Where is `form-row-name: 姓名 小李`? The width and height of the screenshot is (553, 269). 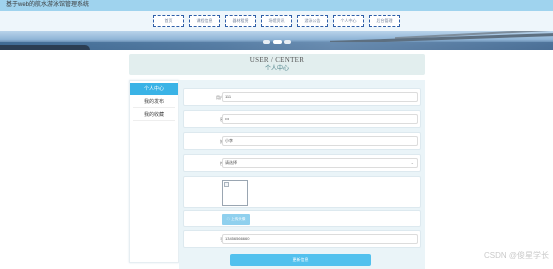
form-row-name: 姓名 小李 is located at coordinates (302, 141).